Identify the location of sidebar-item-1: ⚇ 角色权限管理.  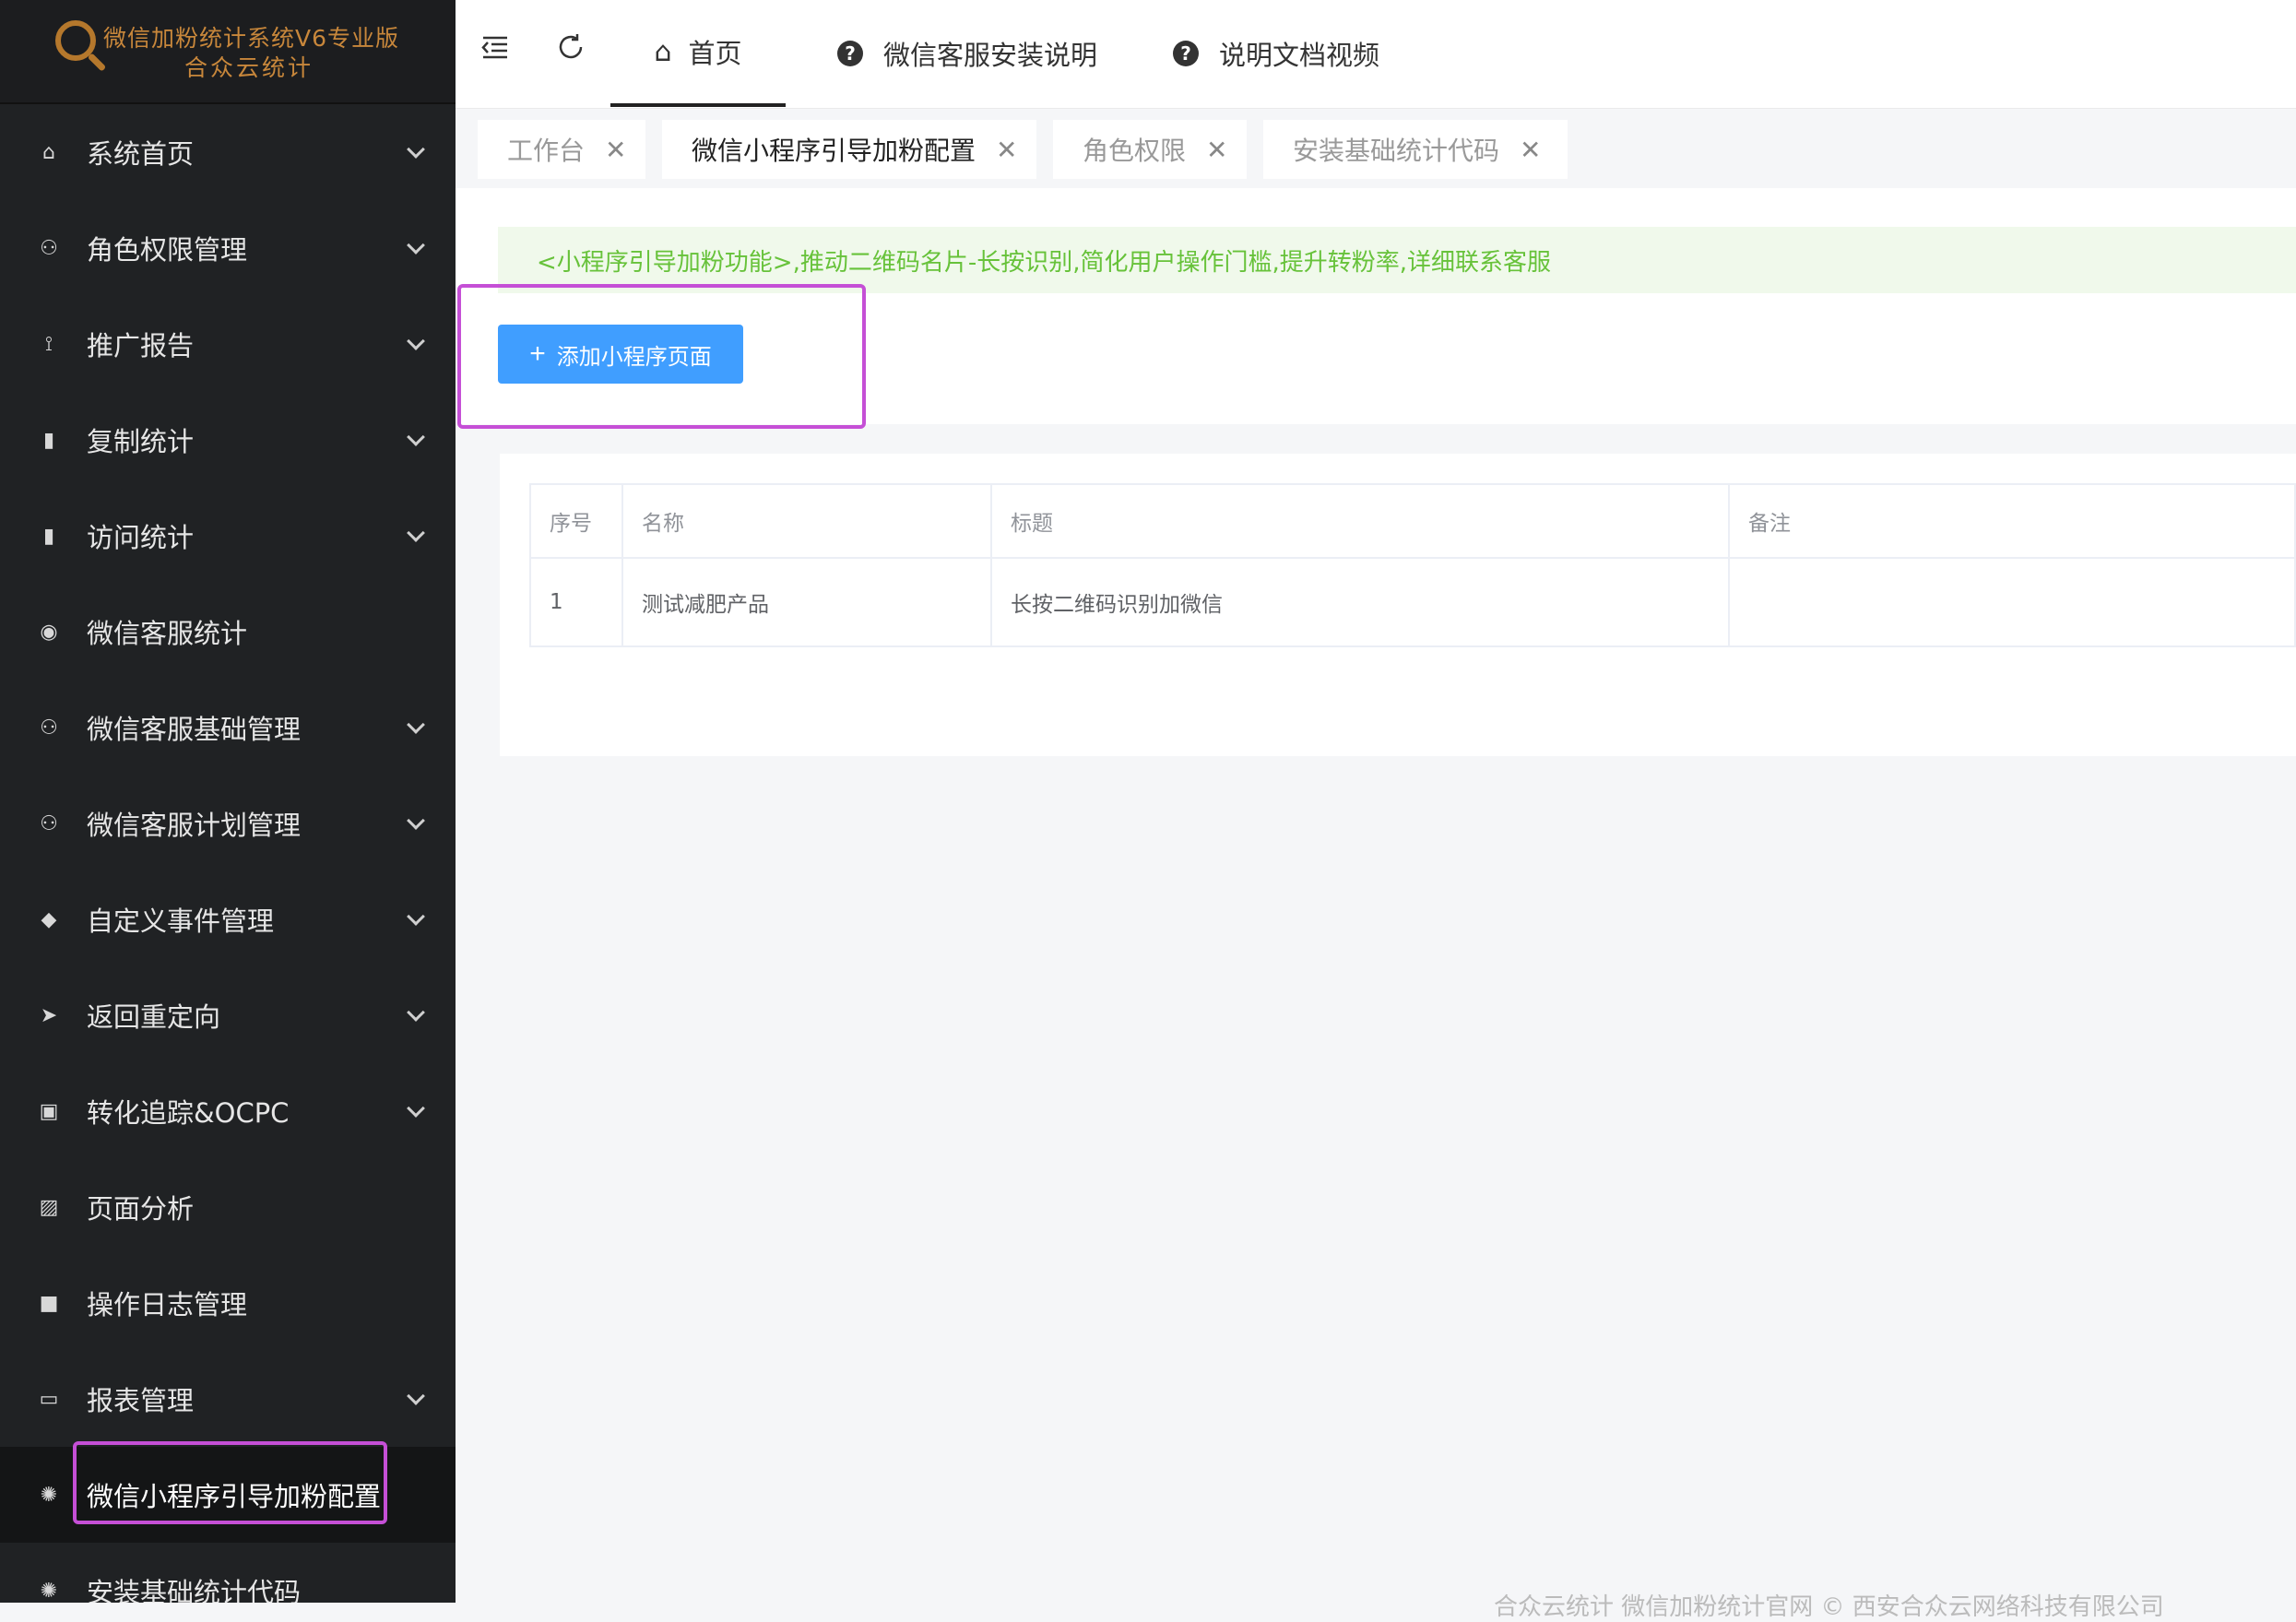
(228, 248).